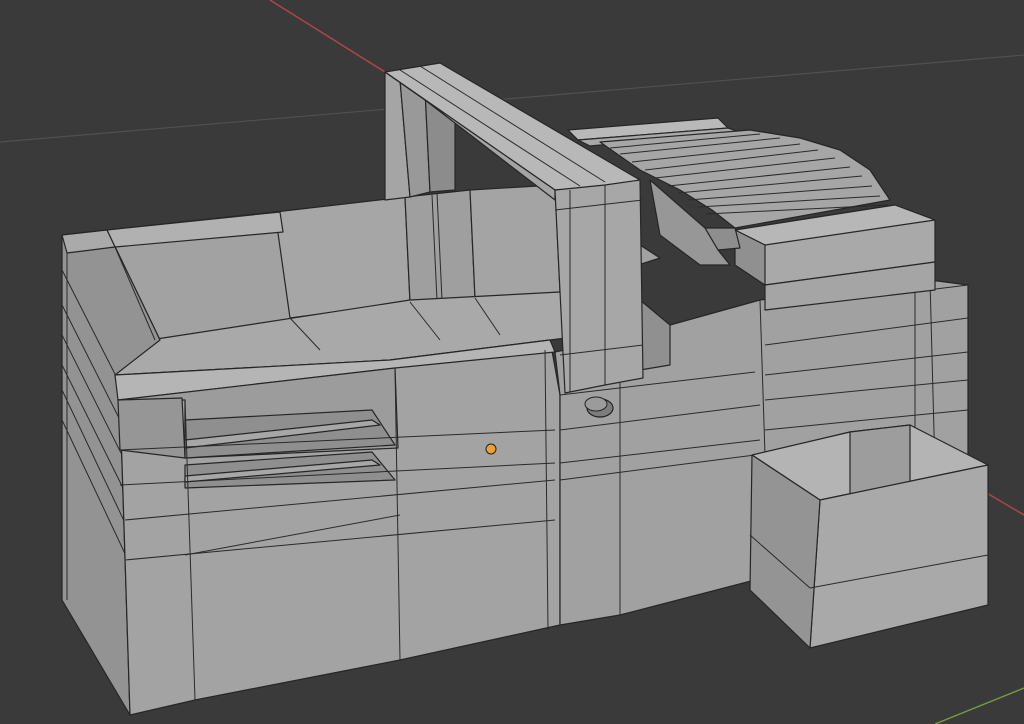 The width and height of the screenshot is (1024, 724). I want to click on axis-x-line-lower, so click(1004, 503).